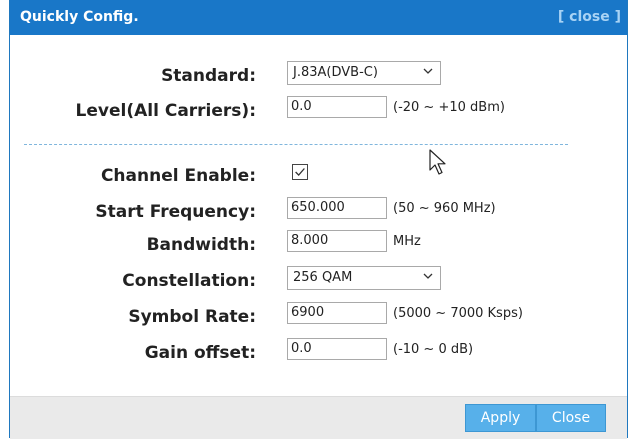  I want to click on constellation-label: Constellation:, so click(189, 281).